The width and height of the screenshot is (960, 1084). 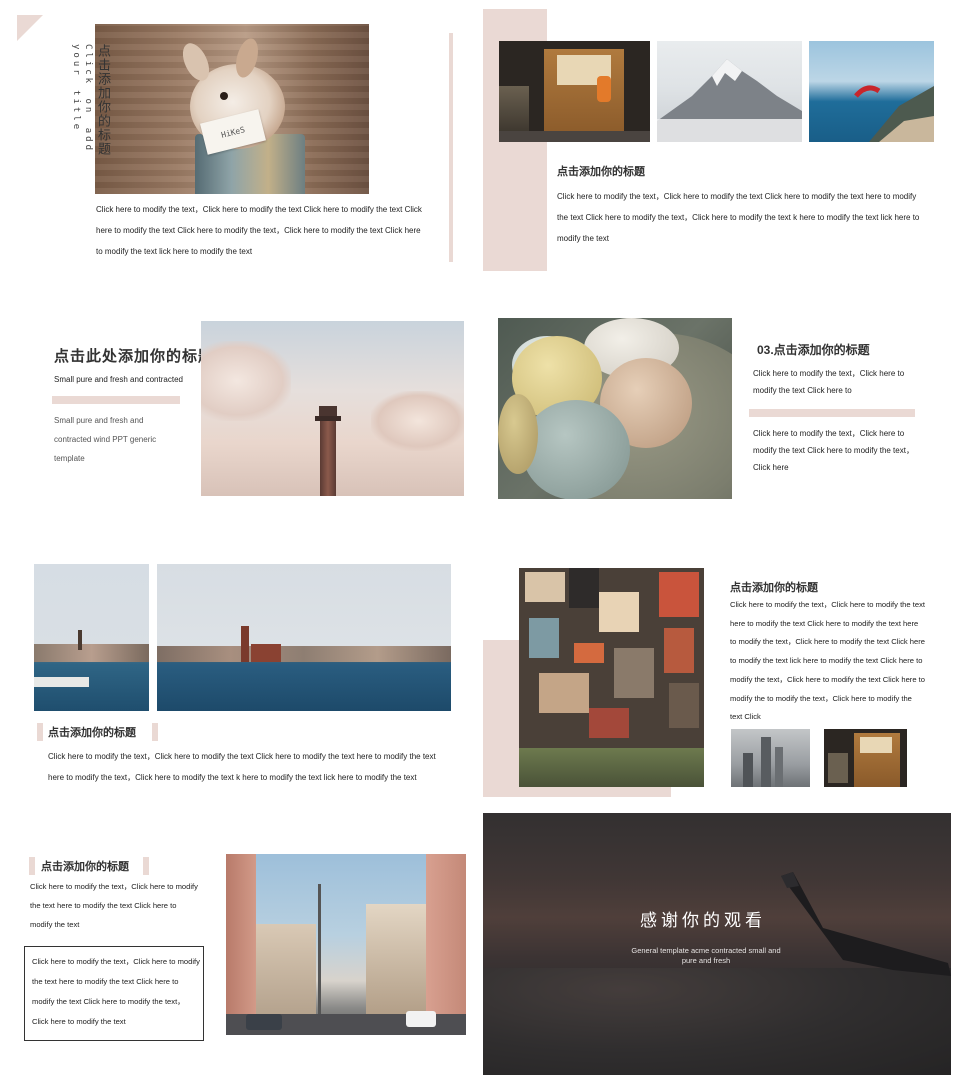 What do you see at coordinates (346, 944) in the screenshot?
I see `street-photo` at bounding box center [346, 944].